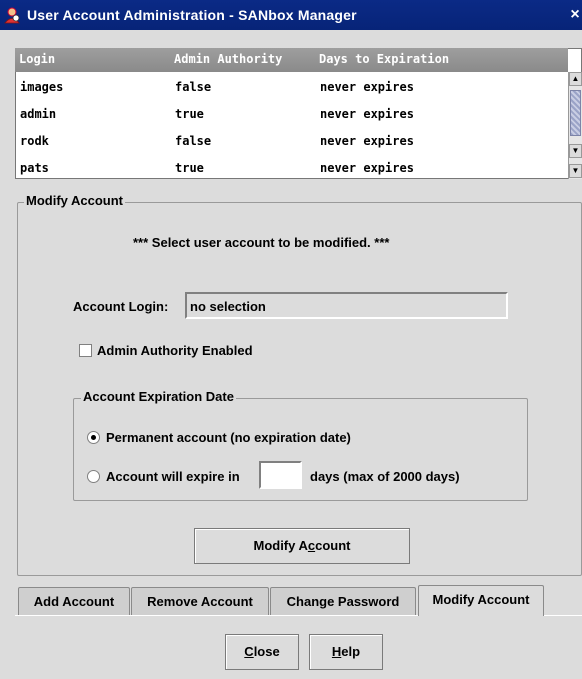  I want to click on scrollbar-thumb, so click(575, 113).